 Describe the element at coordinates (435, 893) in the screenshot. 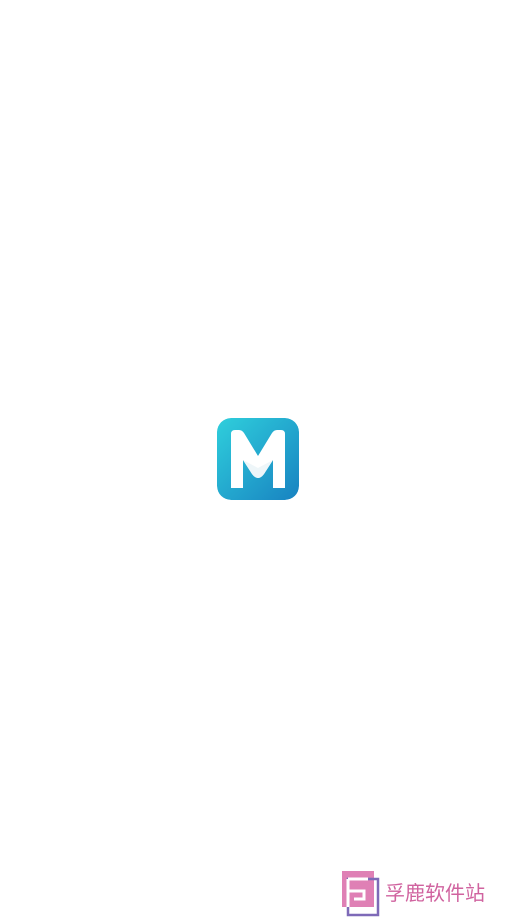

I see `watermark-text: 孚鹿软件站` at that location.